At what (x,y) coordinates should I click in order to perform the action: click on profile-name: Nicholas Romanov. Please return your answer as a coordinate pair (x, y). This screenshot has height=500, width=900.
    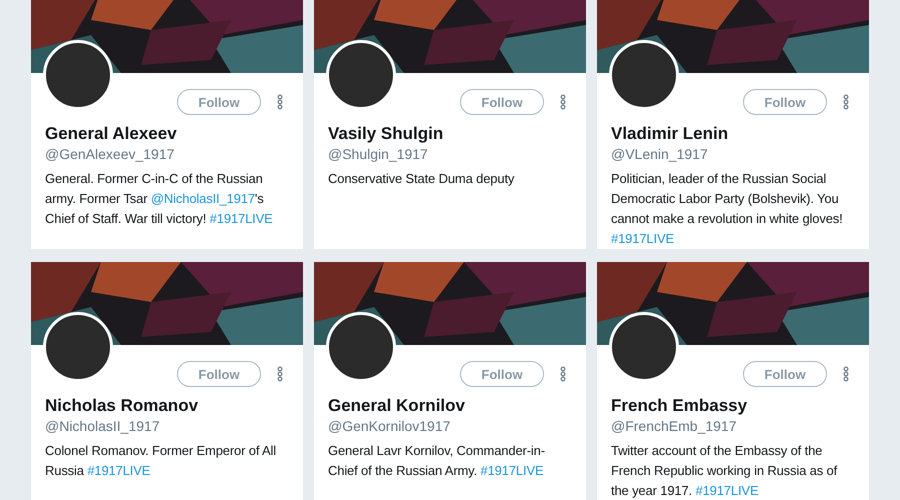
    Looking at the image, I should click on (122, 406).